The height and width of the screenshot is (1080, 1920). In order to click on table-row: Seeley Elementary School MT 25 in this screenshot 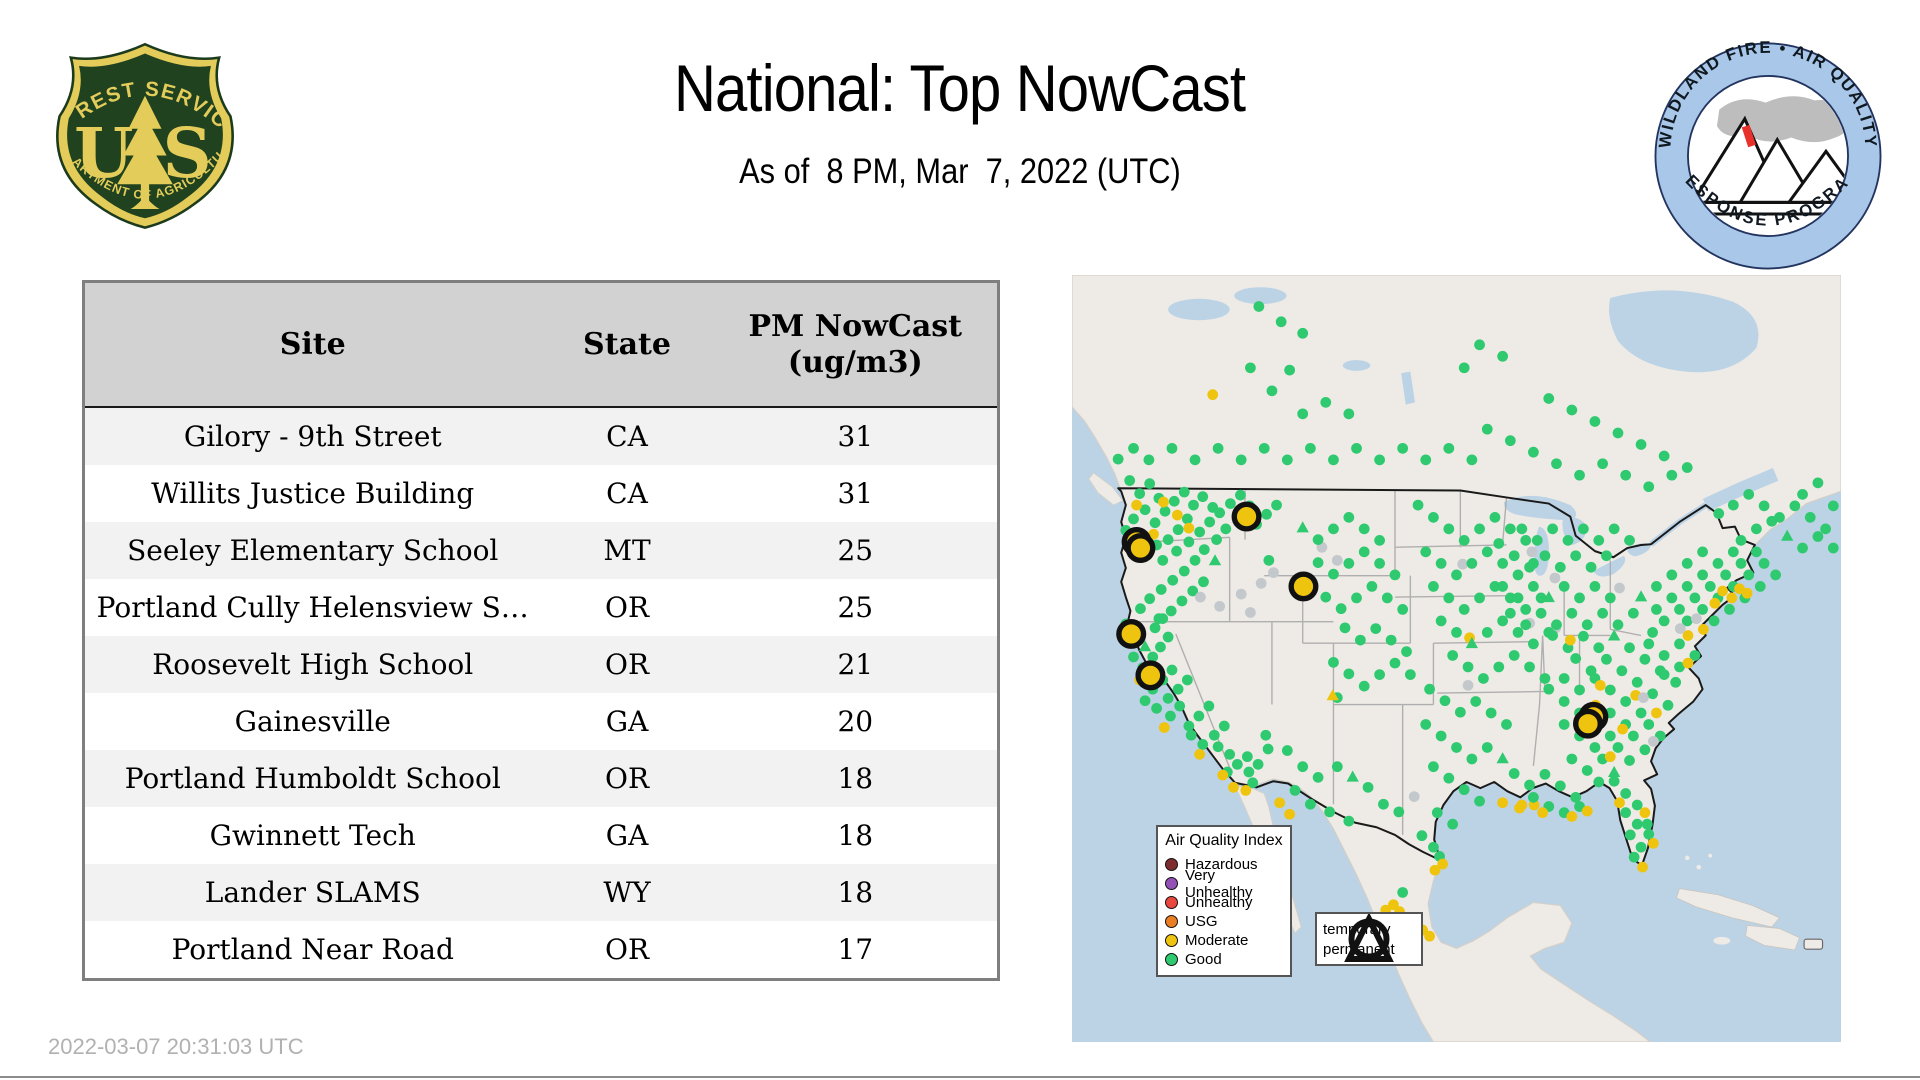, I will do `click(541, 550)`.